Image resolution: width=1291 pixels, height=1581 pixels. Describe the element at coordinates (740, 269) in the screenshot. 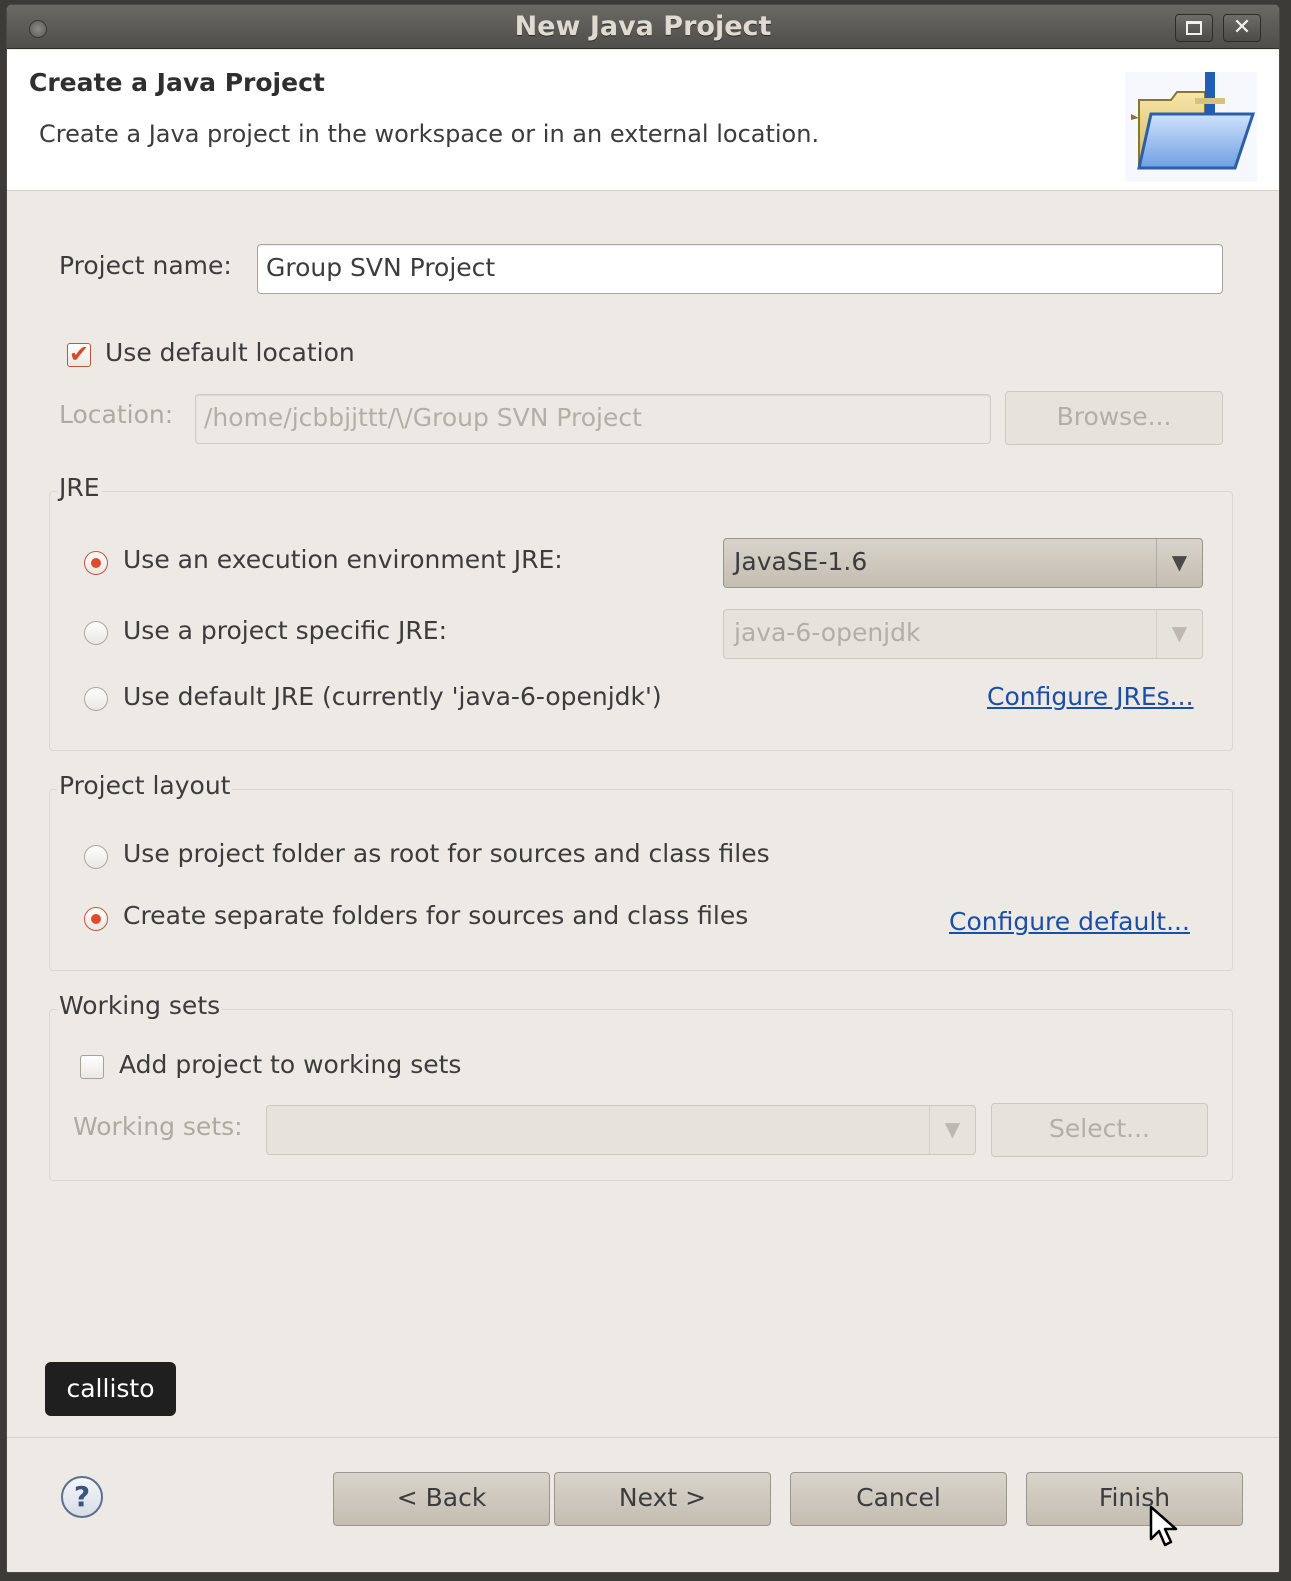

I see `project-name-input: Group SVN Project` at that location.